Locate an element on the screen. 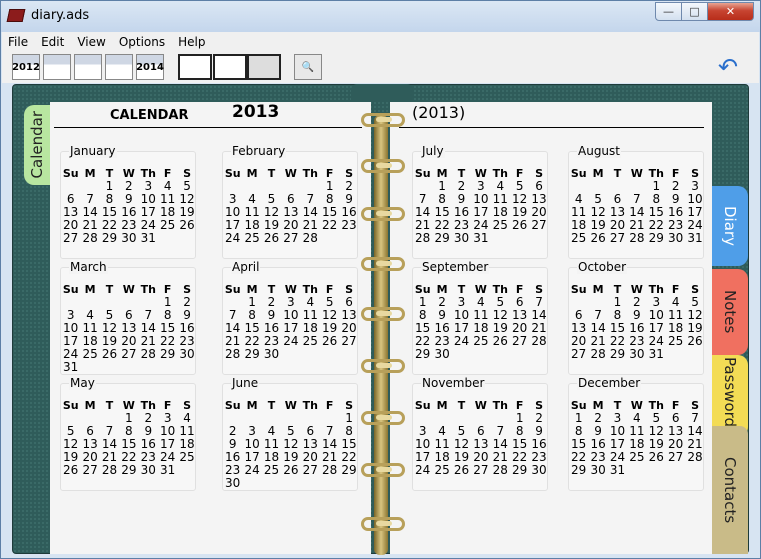 Image resolution: width=761 pixels, height=559 pixels. today-calendar-icon is located at coordinates (88, 67).